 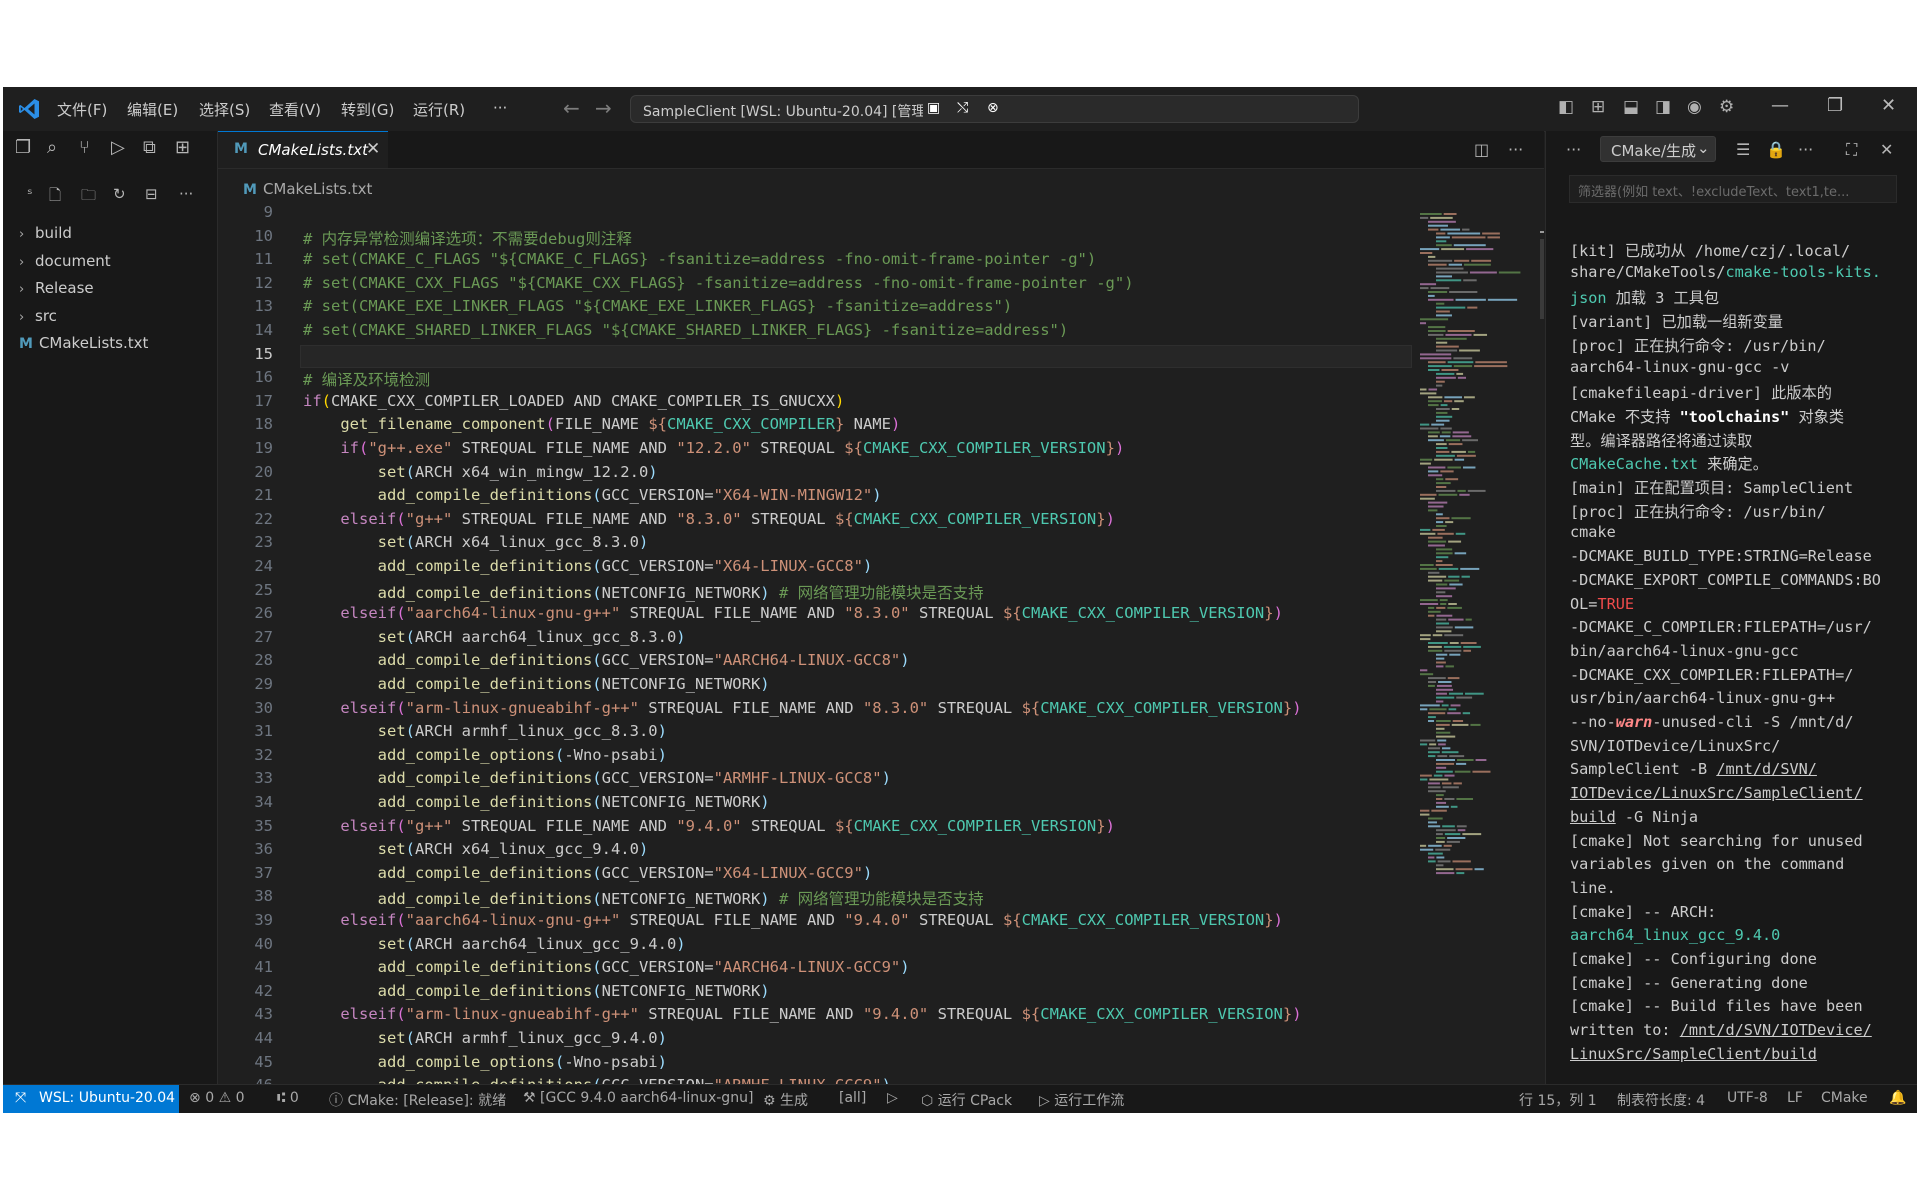 I want to click on search-icon: ⌕, so click(x=52, y=147).